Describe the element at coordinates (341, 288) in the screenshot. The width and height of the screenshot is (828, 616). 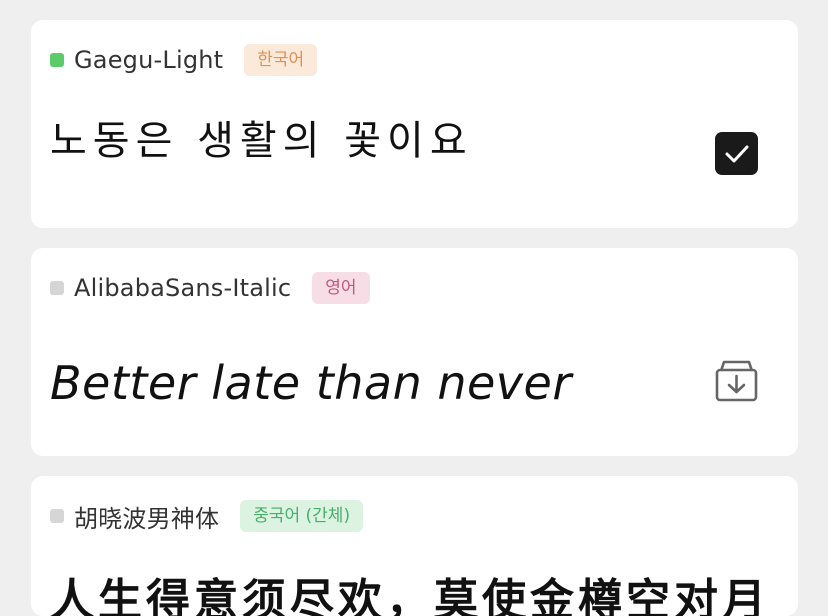
I see `language-badge: 영어` at that location.